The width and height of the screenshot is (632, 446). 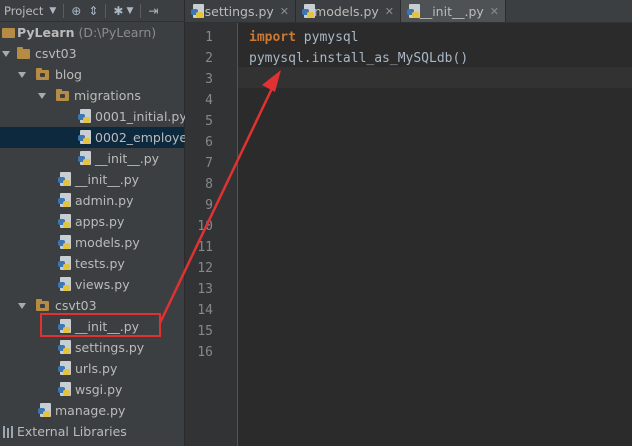 What do you see at coordinates (209, 37) in the screenshot?
I see `line-number: 1` at bounding box center [209, 37].